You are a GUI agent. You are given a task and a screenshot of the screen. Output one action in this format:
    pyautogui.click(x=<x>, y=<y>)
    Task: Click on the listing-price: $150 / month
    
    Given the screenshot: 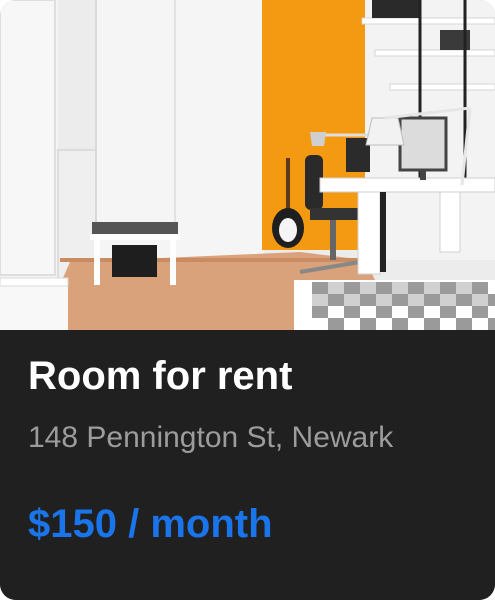 What is the action you would take?
    pyautogui.click(x=150, y=524)
    